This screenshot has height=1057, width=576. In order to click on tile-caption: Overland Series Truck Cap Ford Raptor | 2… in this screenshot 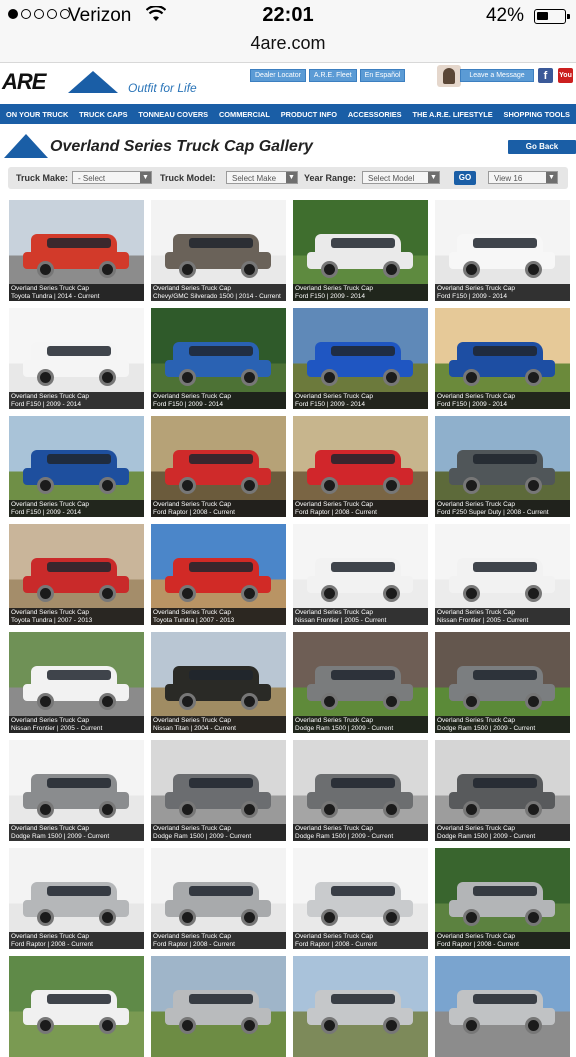, I will do `click(360, 940)`.